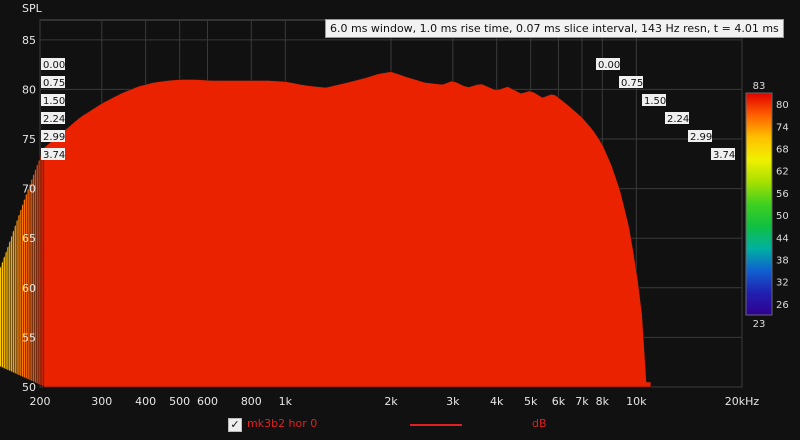 The image size is (800, 440). Describe the element at coordinates (436, 425) in the screenshot. I see `series-line-swatch` at that location.